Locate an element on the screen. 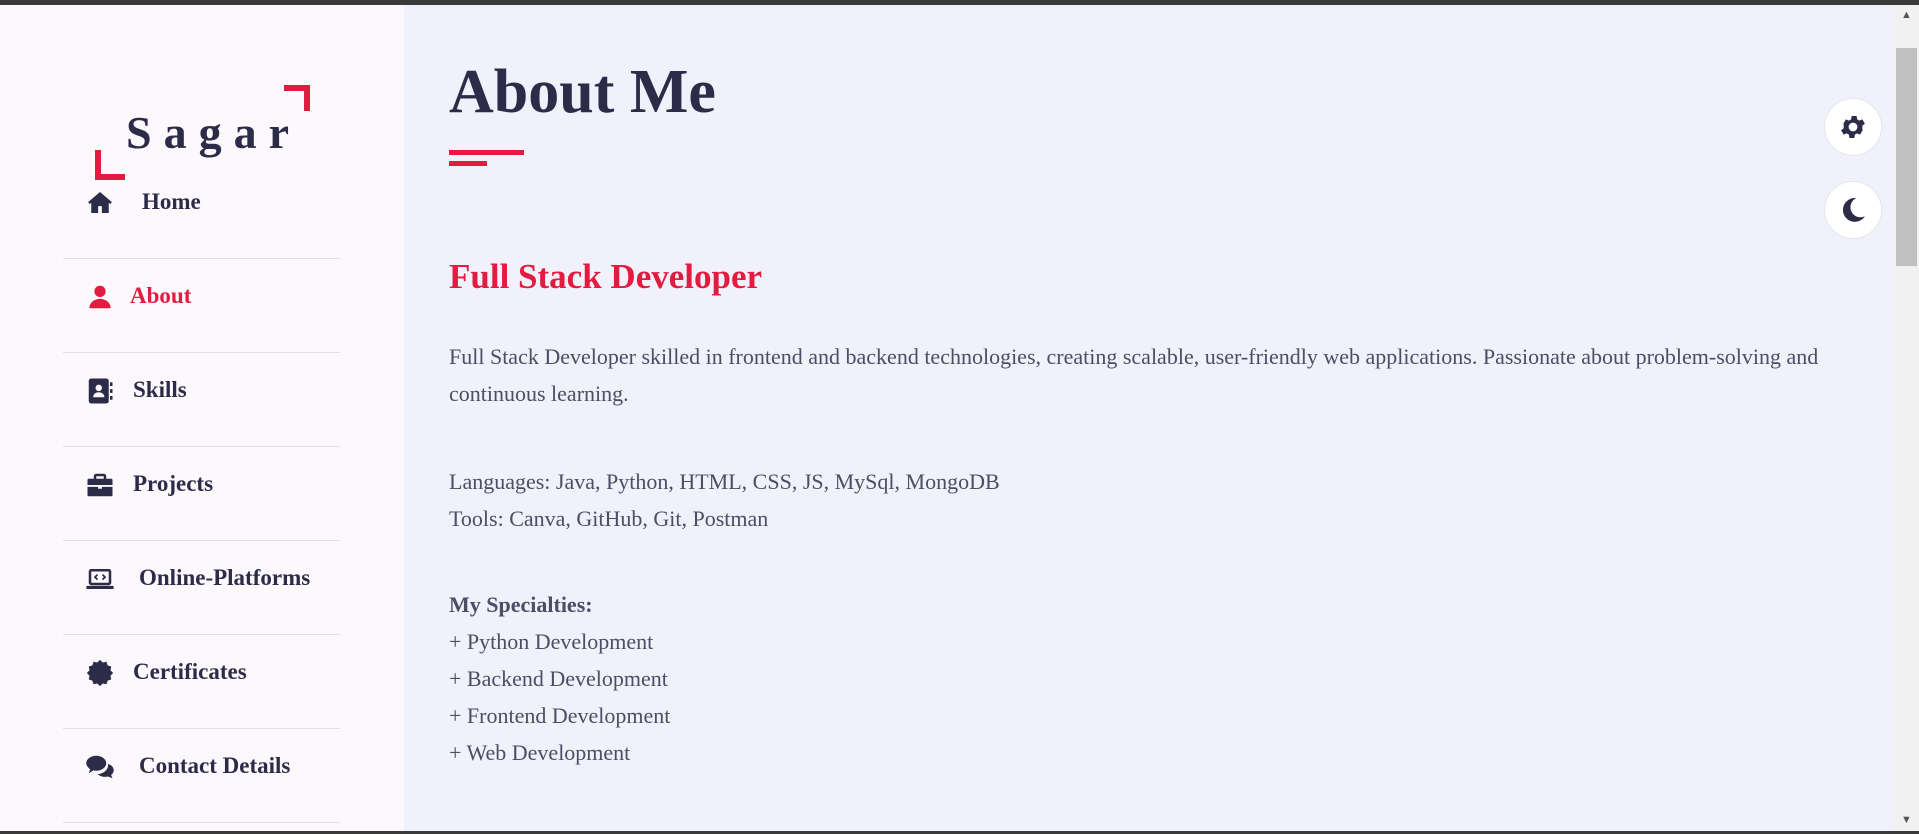  sidebar-item-label: Certificates is located at coordinates (190, 671).